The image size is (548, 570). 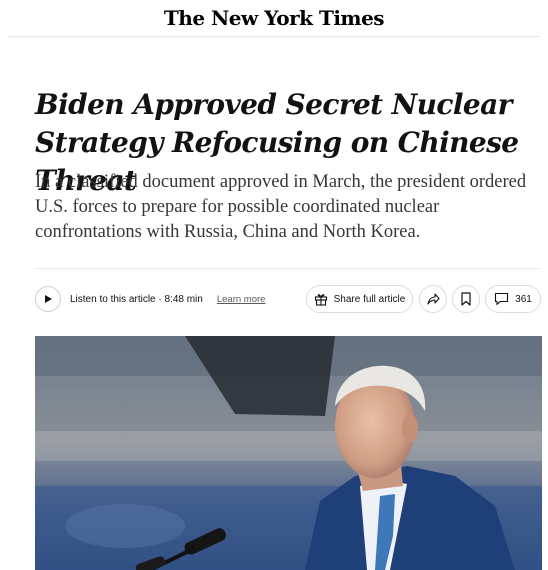 What do you see at coordinates (274, 18) in the screenshot?
I see `nyt-masthead-logo: The New York Times` at bounding box center [274, 18].